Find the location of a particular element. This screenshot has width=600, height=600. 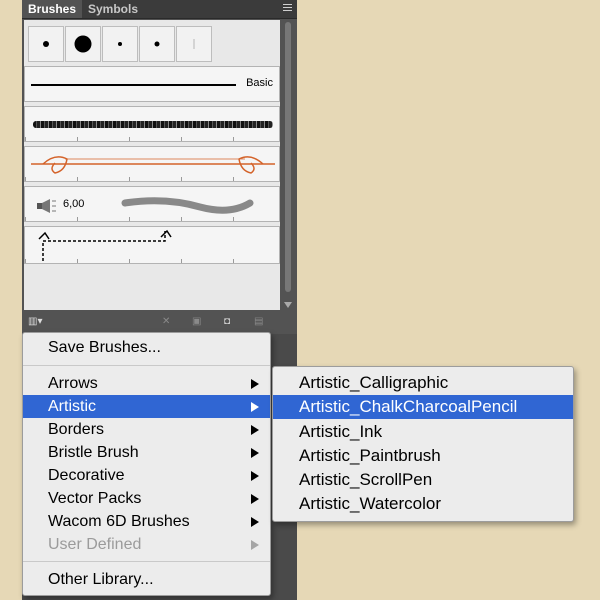

brush-dot-small is located at coordinates (46, 44).